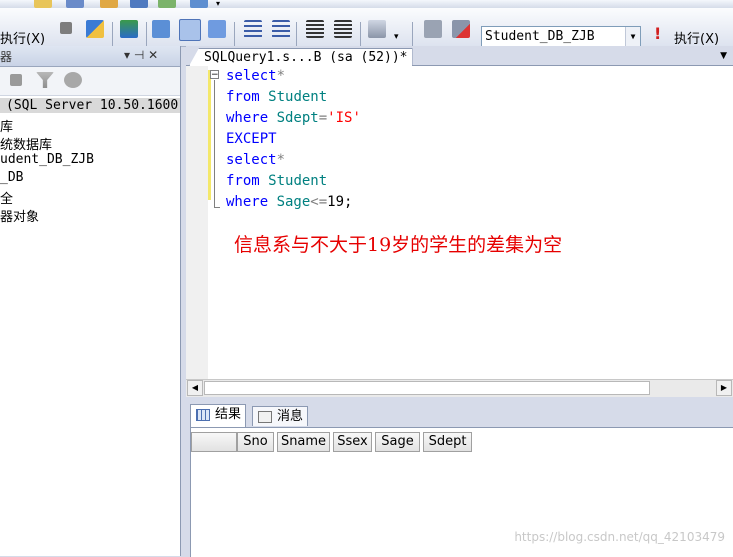 The width and height of the screenshot is (733, 557). What do you see at coordinates (340, 202) in the screenshot?
I see `code-token: 19;` at bounding box center [340, 202].